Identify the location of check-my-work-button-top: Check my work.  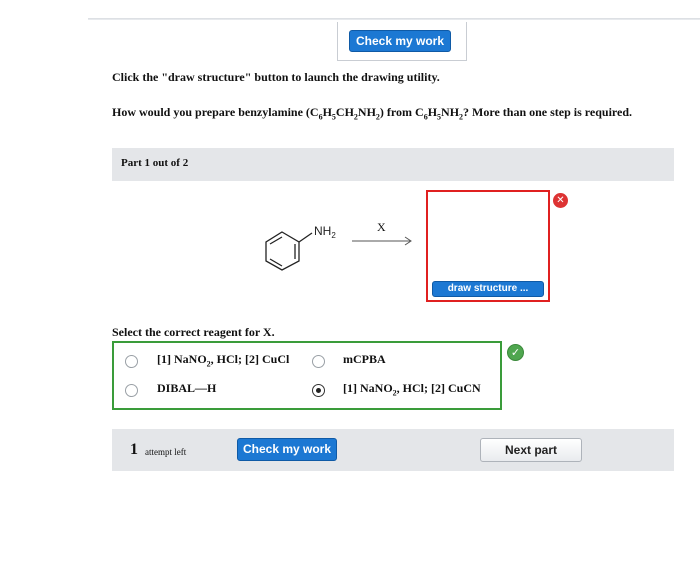
(400, 41).